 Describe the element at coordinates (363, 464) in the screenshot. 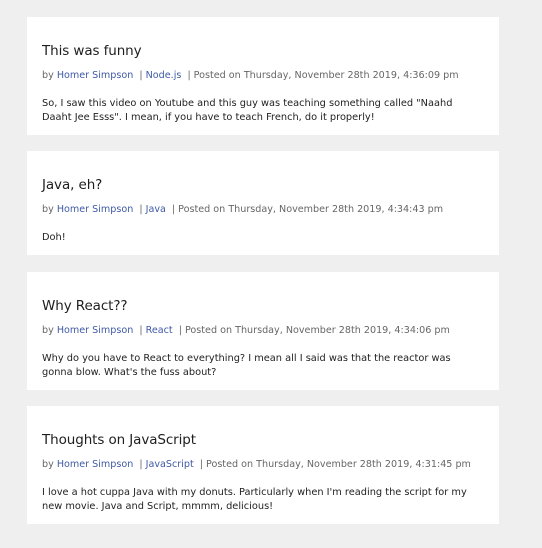

I see `post-date: Thursday, November 28th 2019, 4:31:45 pm` at that location.